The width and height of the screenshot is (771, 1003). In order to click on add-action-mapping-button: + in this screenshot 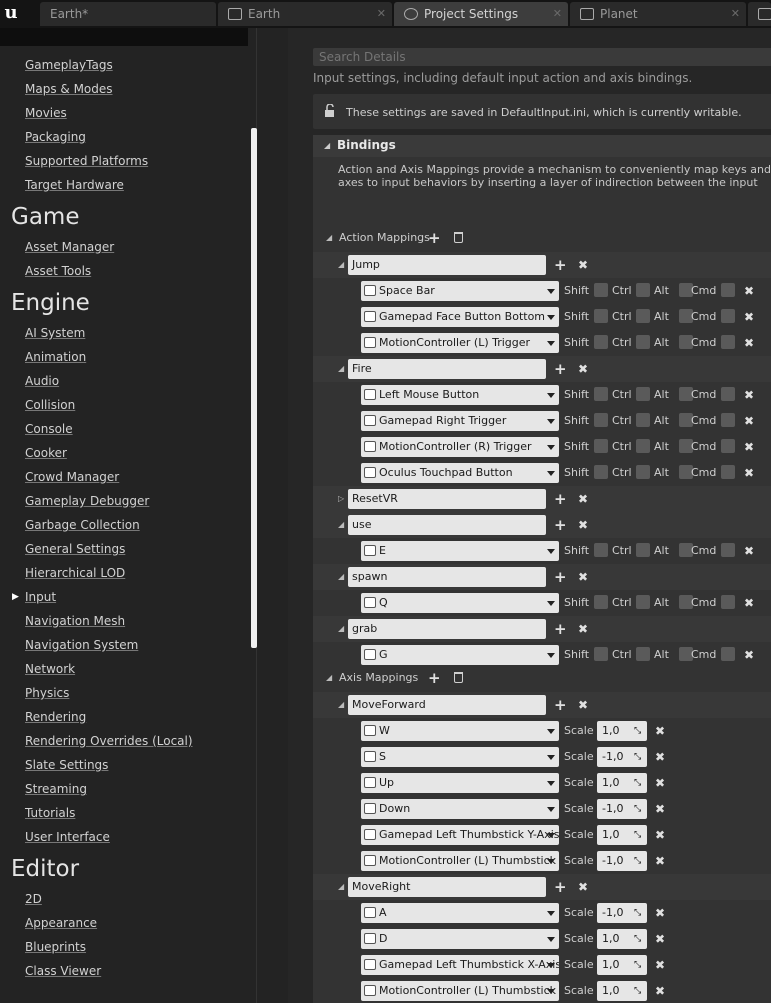, I will do `click(434, 238)`.